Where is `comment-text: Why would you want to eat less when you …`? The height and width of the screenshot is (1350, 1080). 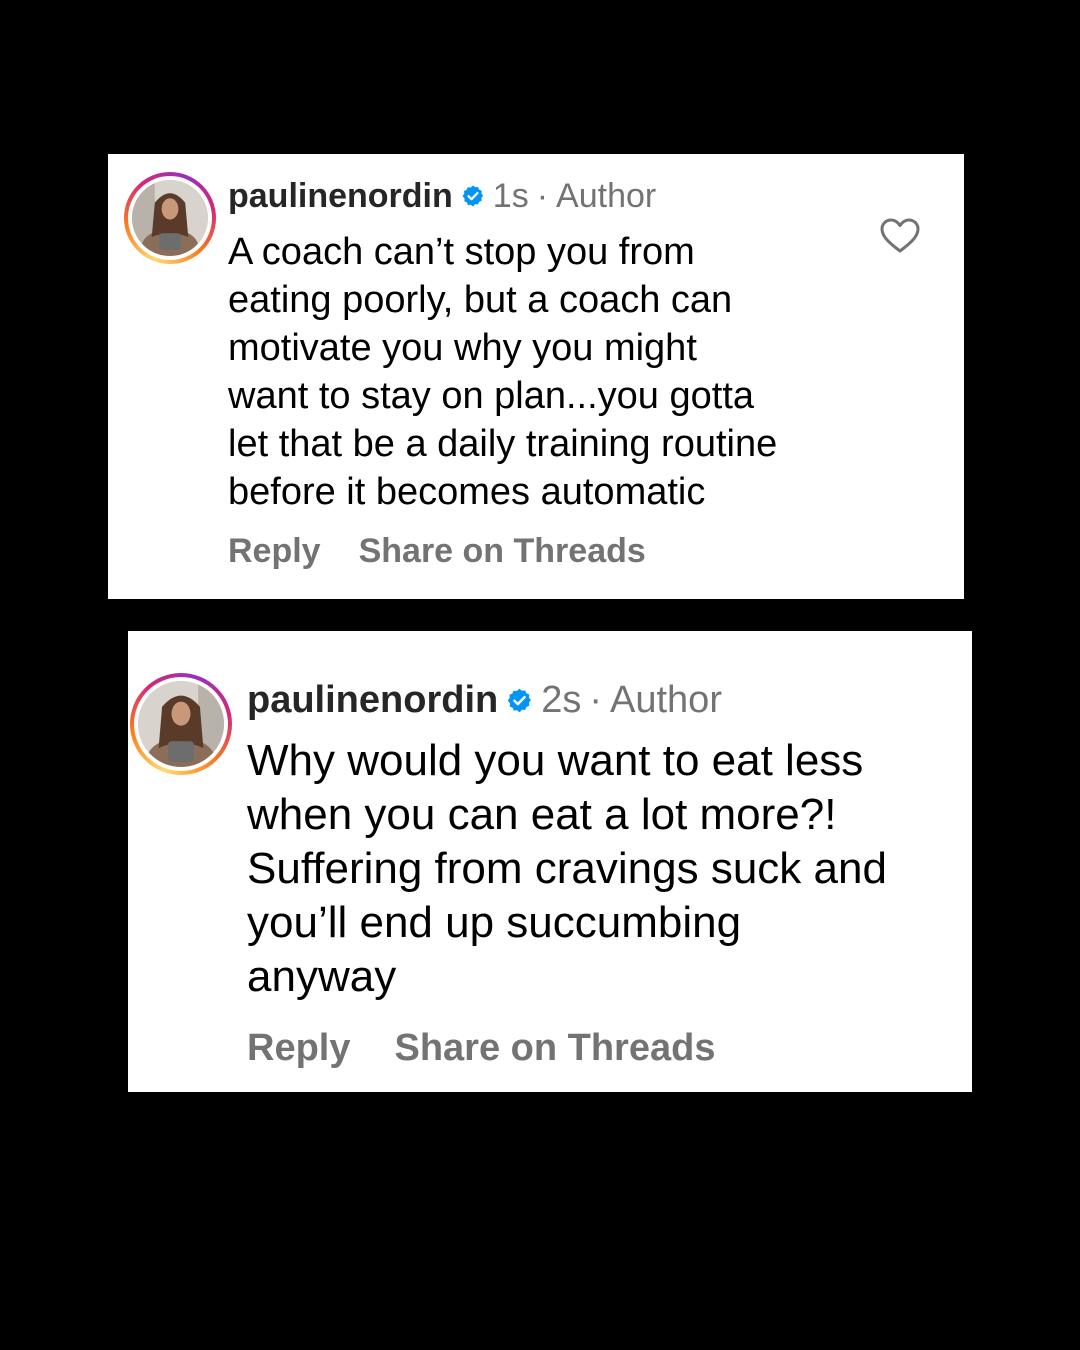 comment-text: Why would you want to eat less when you … is located at coordinates (567, 868).